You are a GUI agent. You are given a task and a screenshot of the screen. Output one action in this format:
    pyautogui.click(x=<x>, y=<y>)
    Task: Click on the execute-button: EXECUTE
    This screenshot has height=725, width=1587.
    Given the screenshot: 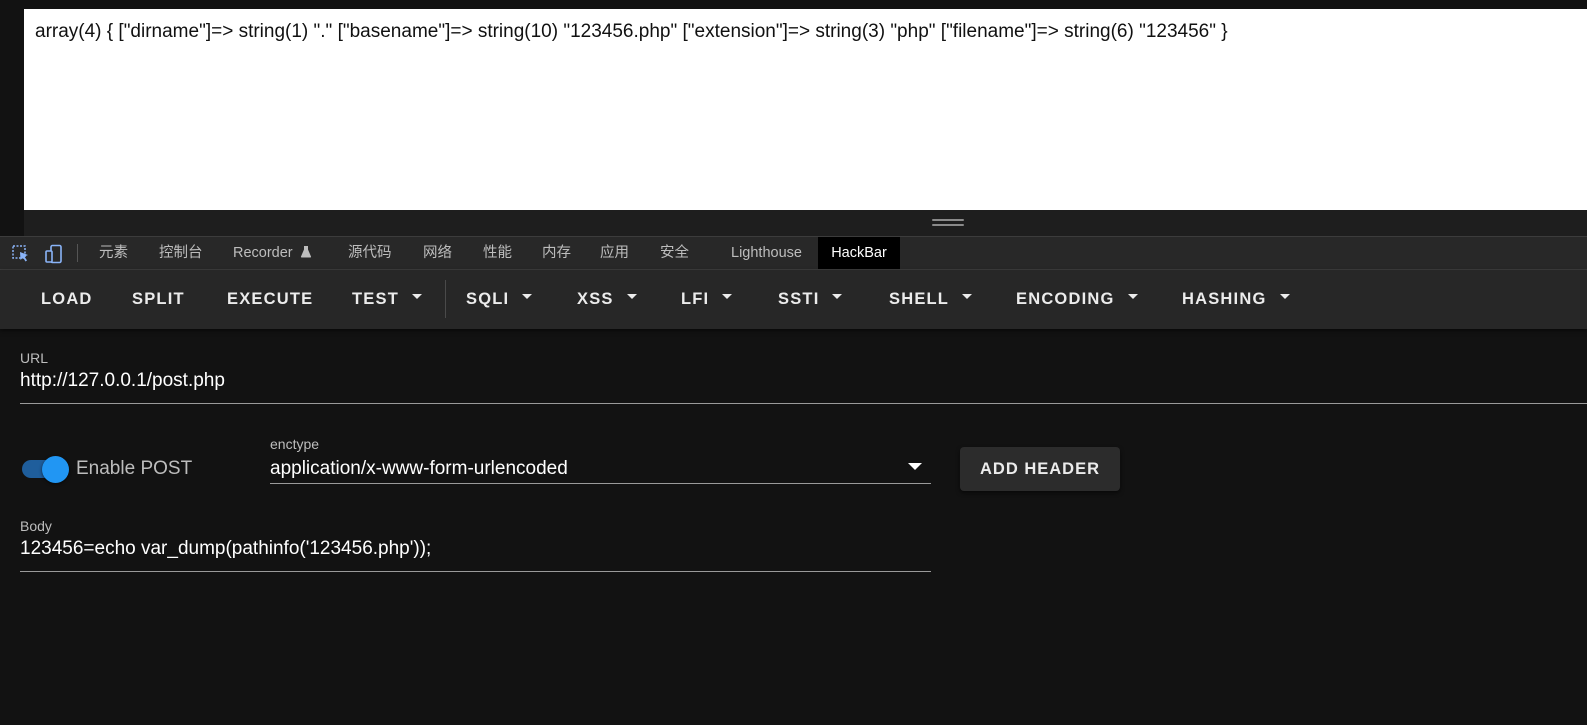 What is the action you would take?
    pyautogui.click(x=270, y=299)
    